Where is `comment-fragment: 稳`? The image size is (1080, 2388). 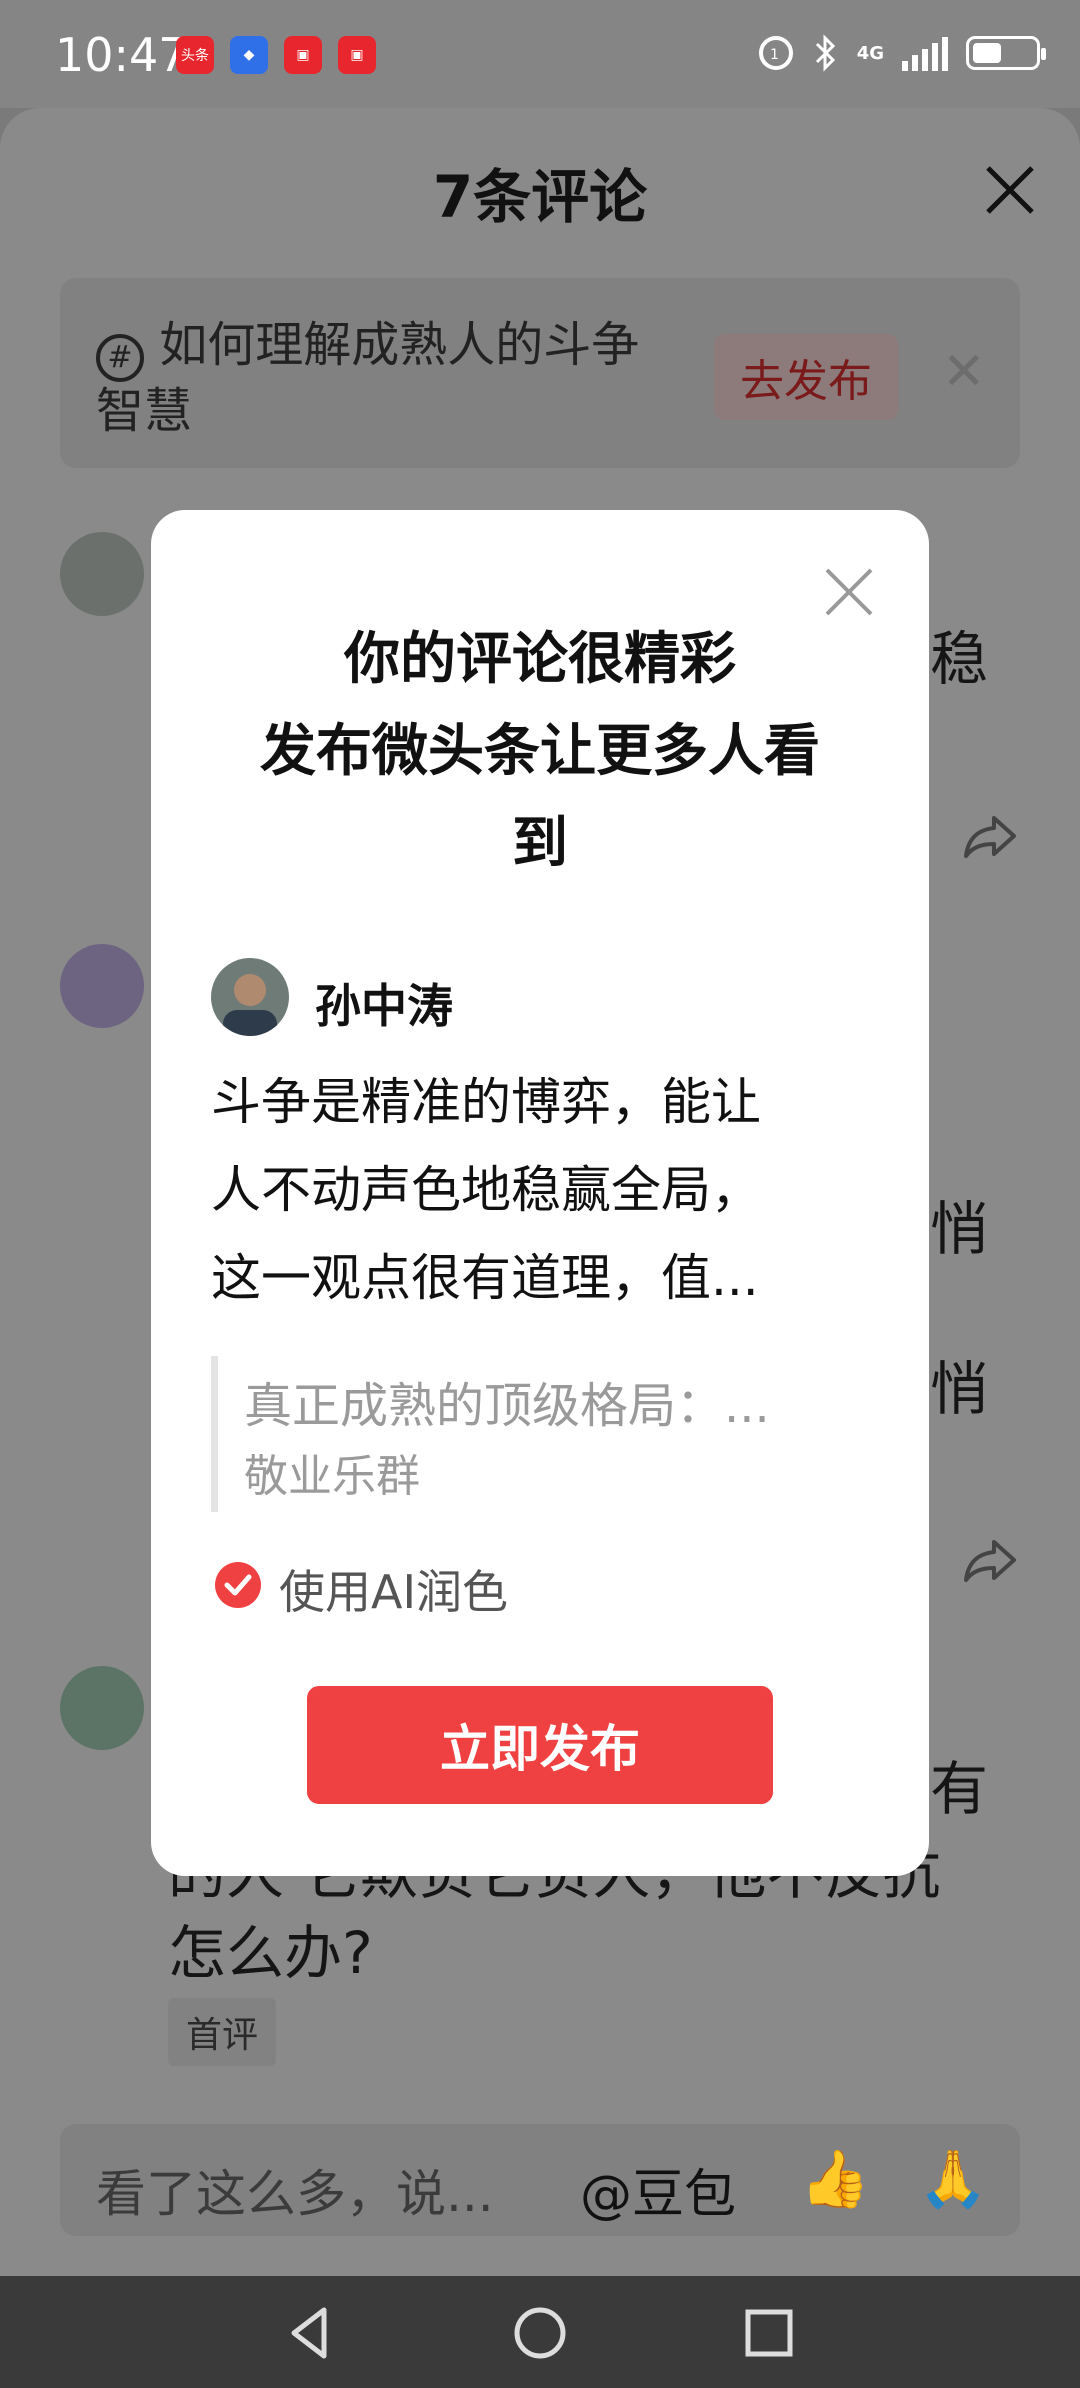 comment-fragment: 稳 is located at coordinates (959, 659).